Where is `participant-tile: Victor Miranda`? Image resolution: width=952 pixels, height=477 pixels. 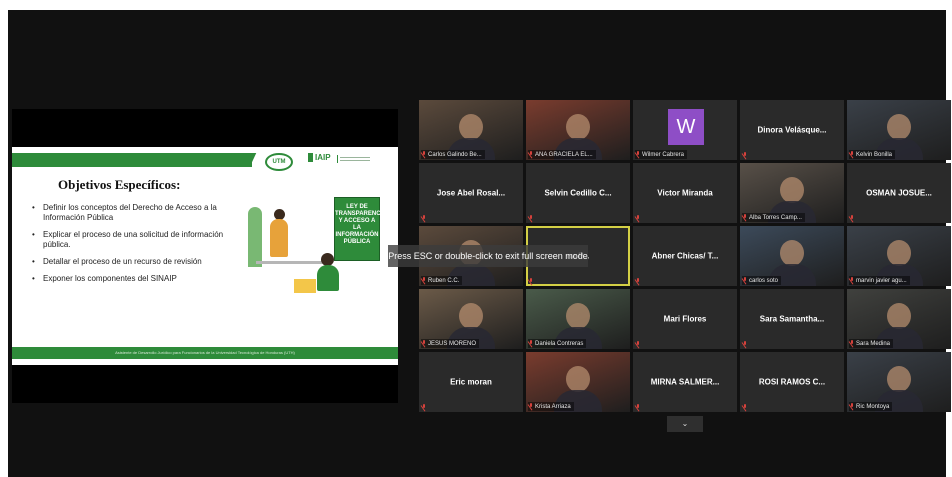 participant-tile: Victor Miranda is located at coordinates (685, 193).